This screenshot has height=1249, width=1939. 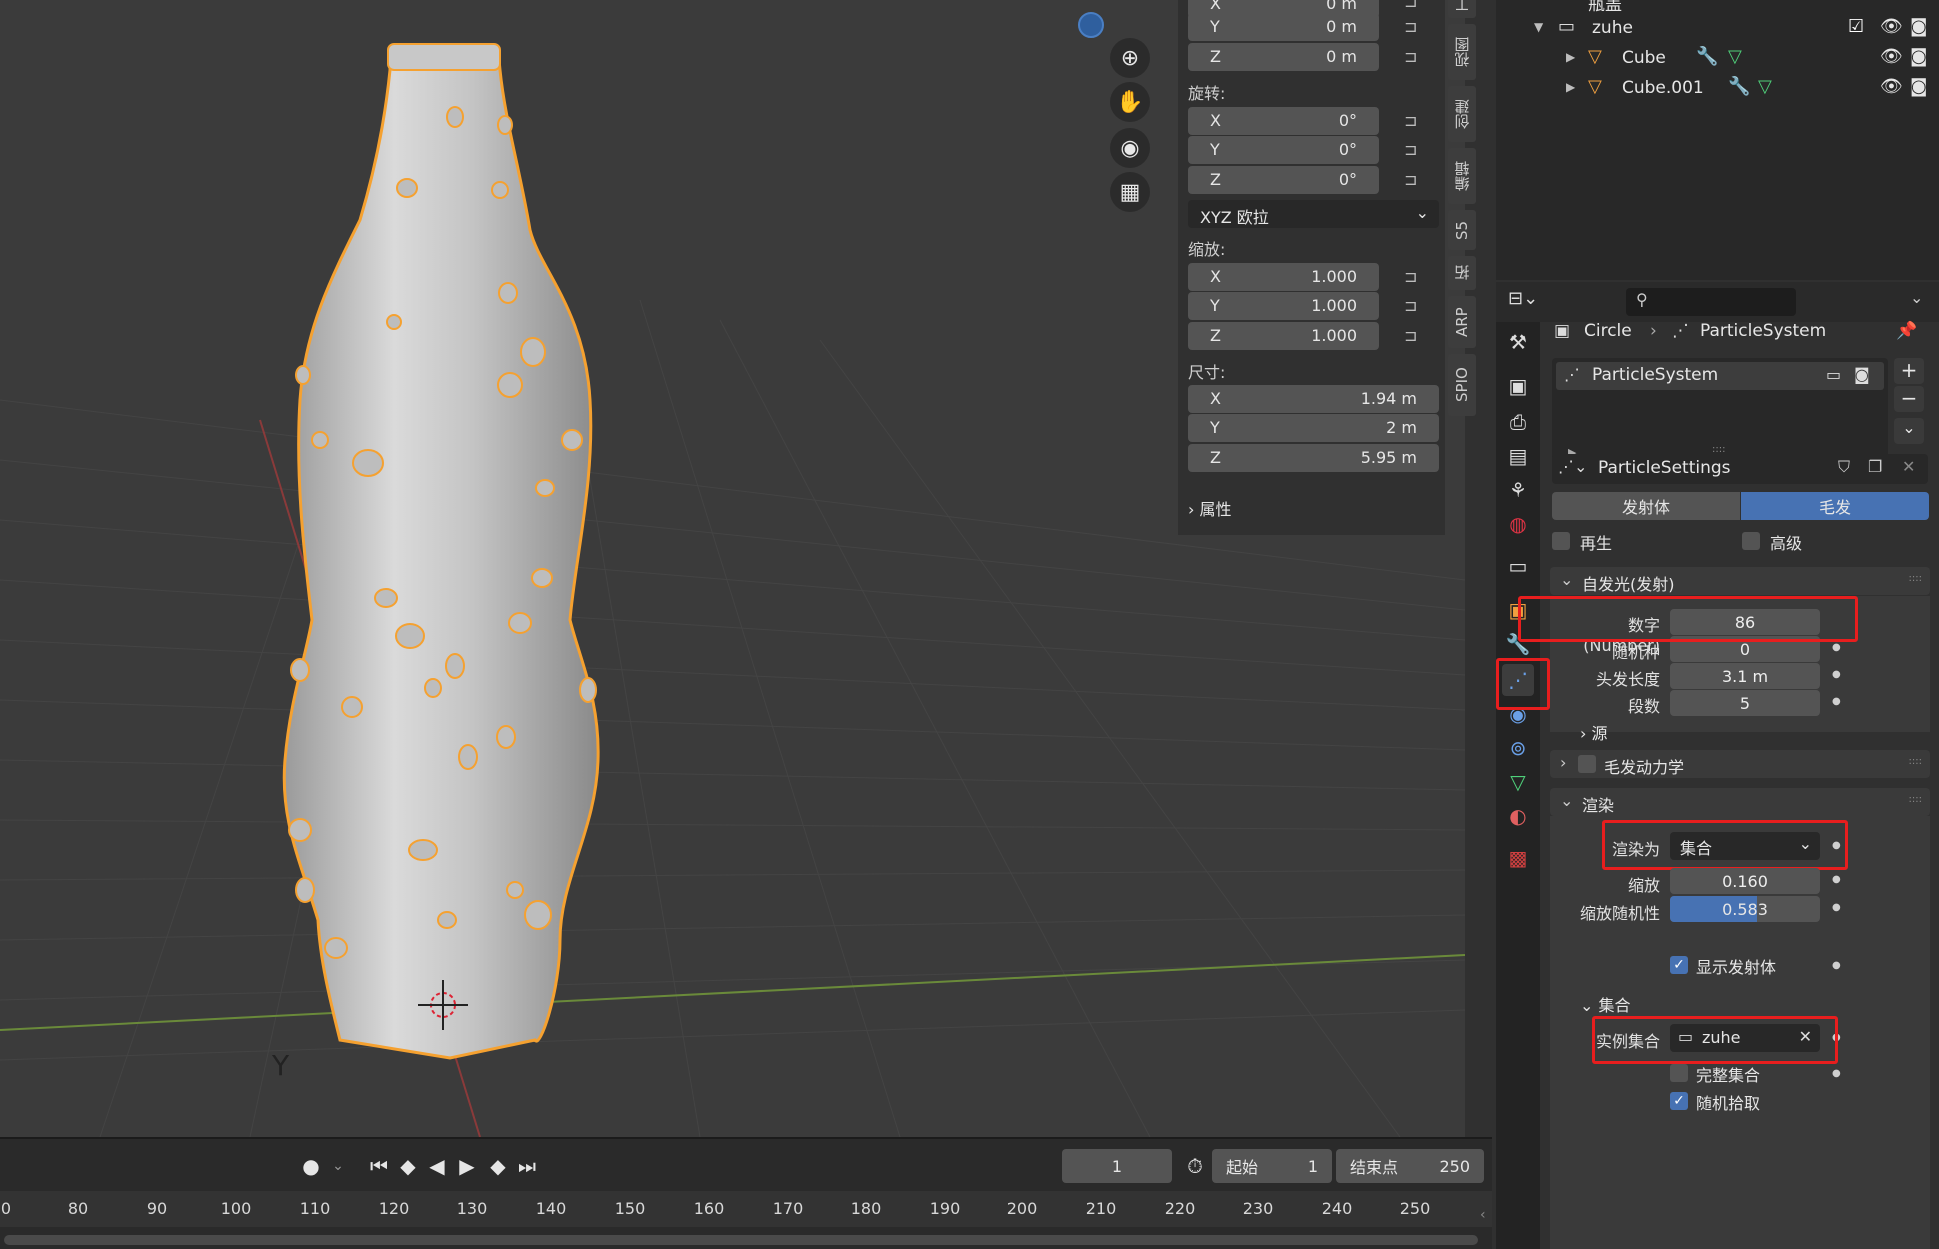 What do you see at coordinates (1462, 52) in the screenshot?
I see `tab-view: 视图` at bounding box center [1462, 52].